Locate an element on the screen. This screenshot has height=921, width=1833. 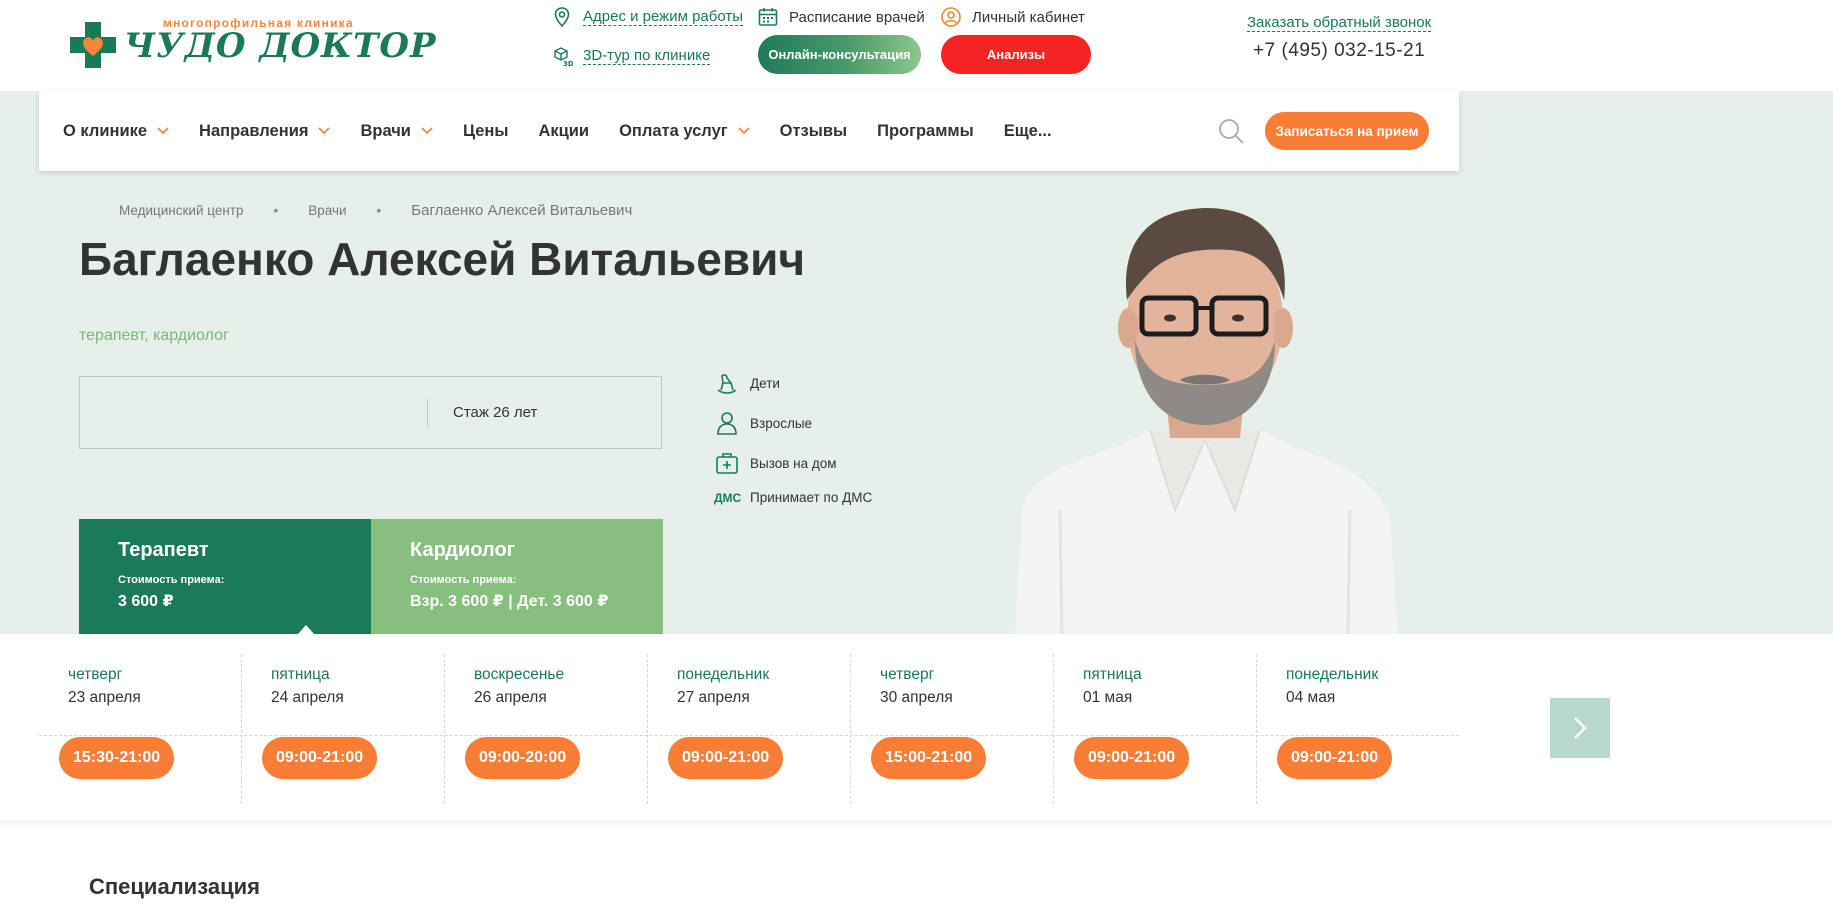
feature-label: Взрослые is located at coordinates (781, 423).